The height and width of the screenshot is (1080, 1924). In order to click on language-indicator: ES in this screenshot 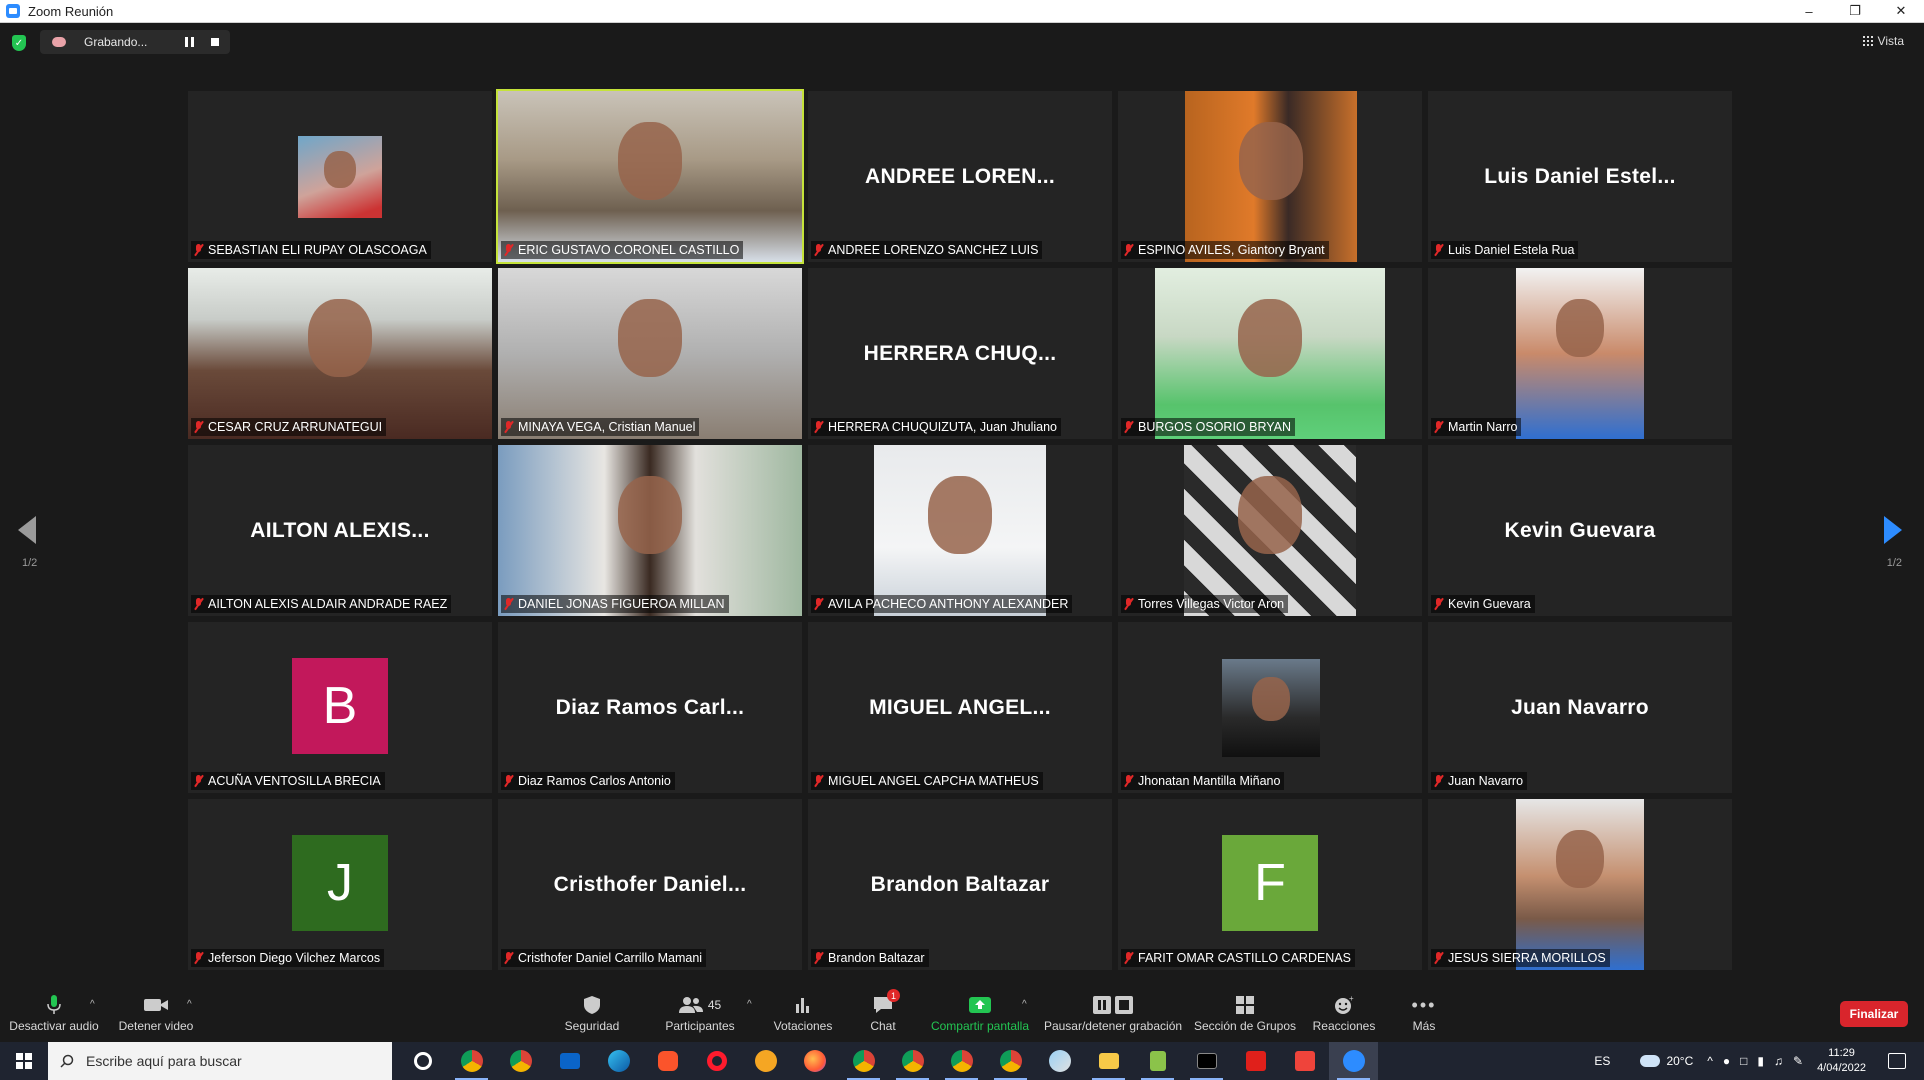, I will do `click(1602, 1061)`.